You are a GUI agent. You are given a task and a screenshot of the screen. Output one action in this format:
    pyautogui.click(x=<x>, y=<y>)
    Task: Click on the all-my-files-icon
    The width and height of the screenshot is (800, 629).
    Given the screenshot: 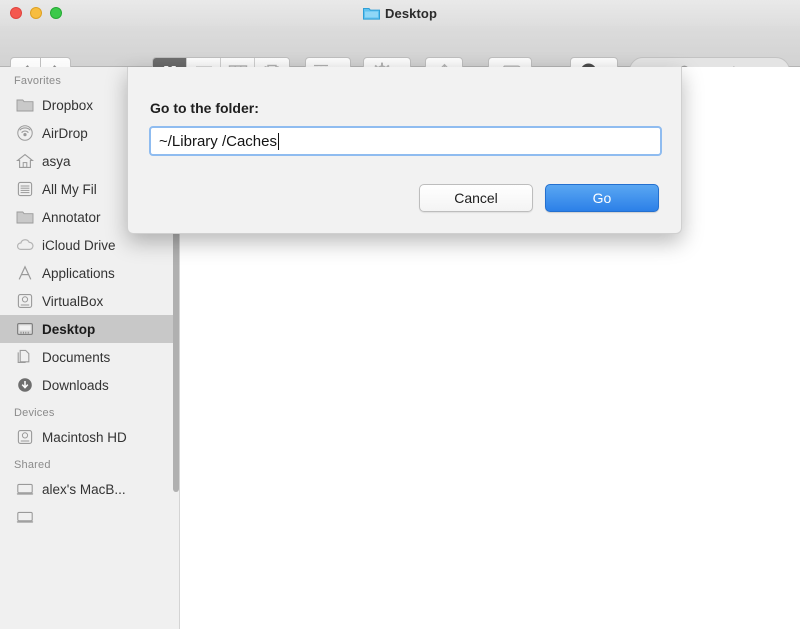 What is the action you would take?
    pyautogui.click(x=25, y=189)
    